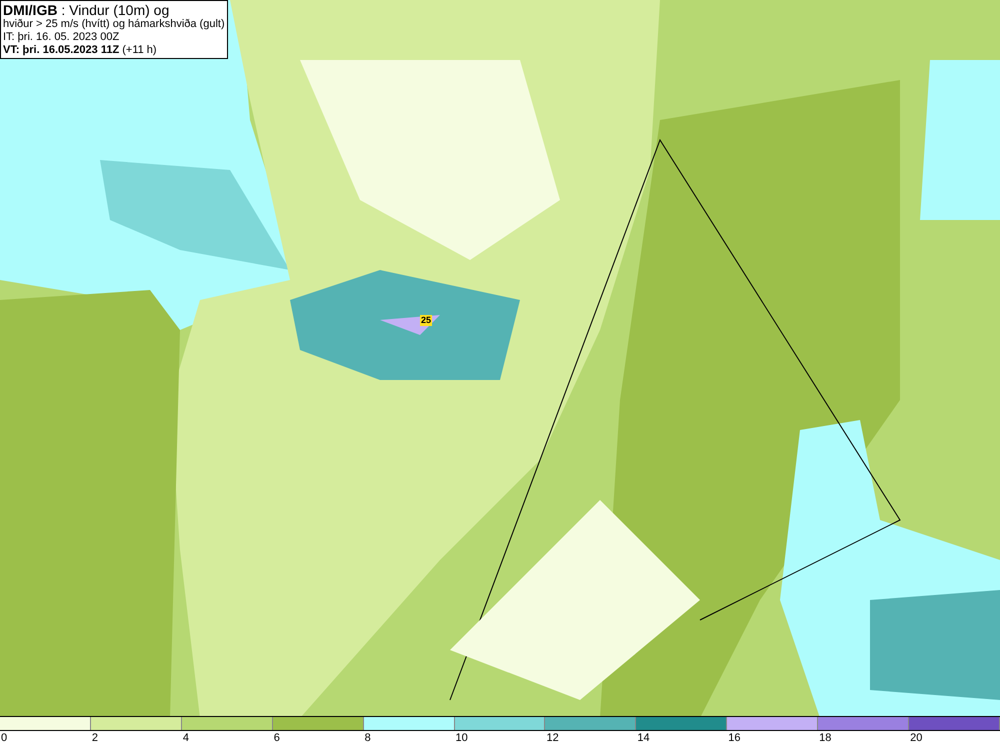 The image size is (1000, 747). I want to click on legend-tick-label: 12, so click(552, 738).